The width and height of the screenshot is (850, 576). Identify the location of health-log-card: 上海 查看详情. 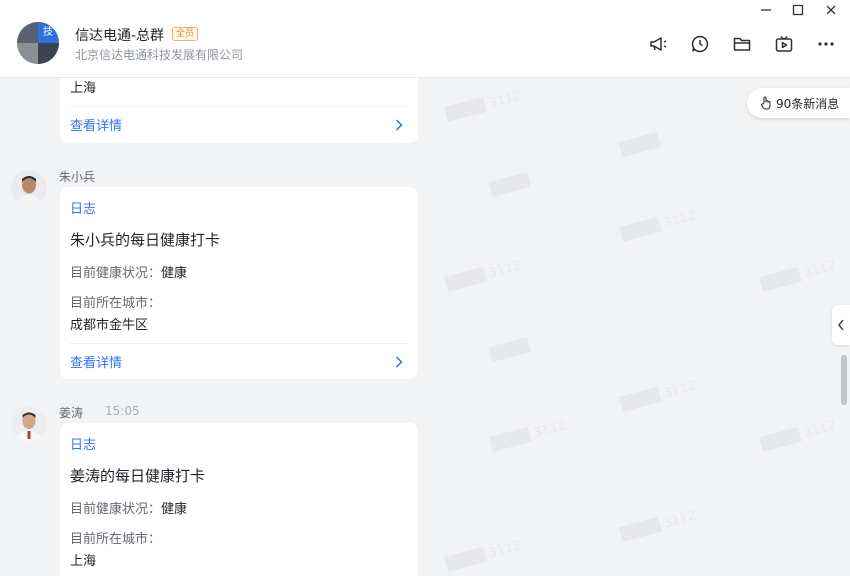
(239, 110).